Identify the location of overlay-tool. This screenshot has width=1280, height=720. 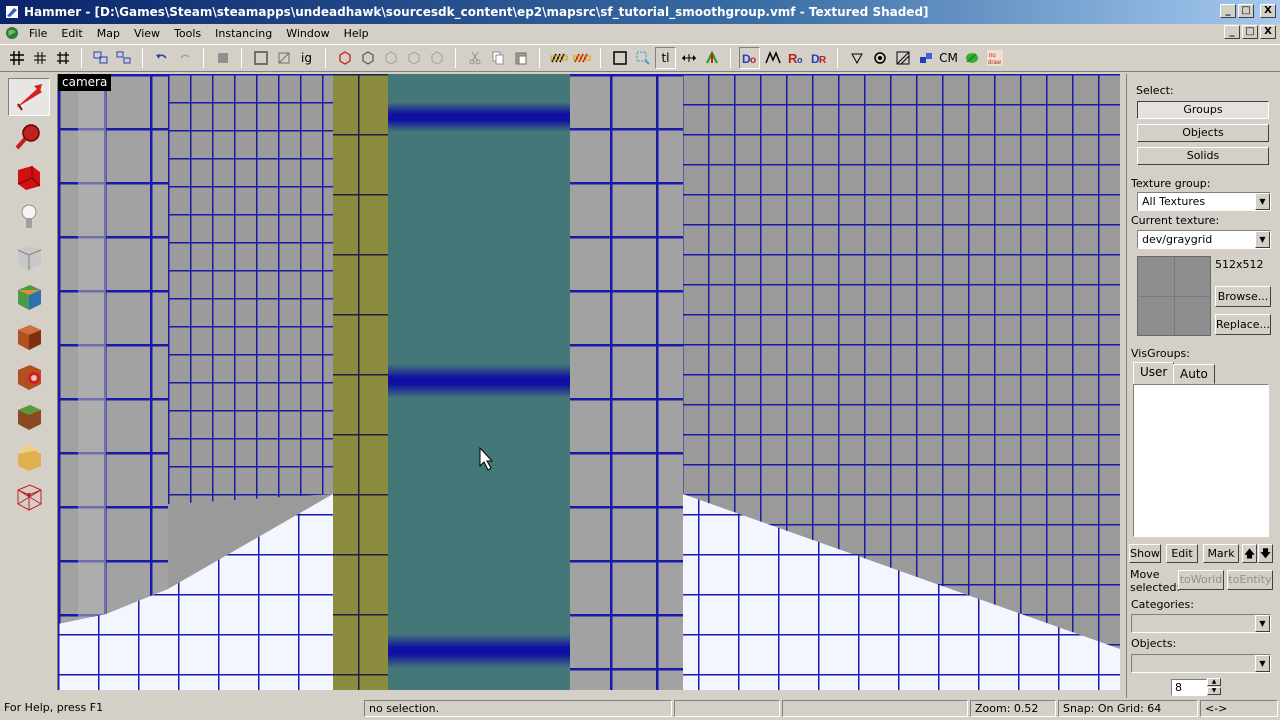
(29, 417).